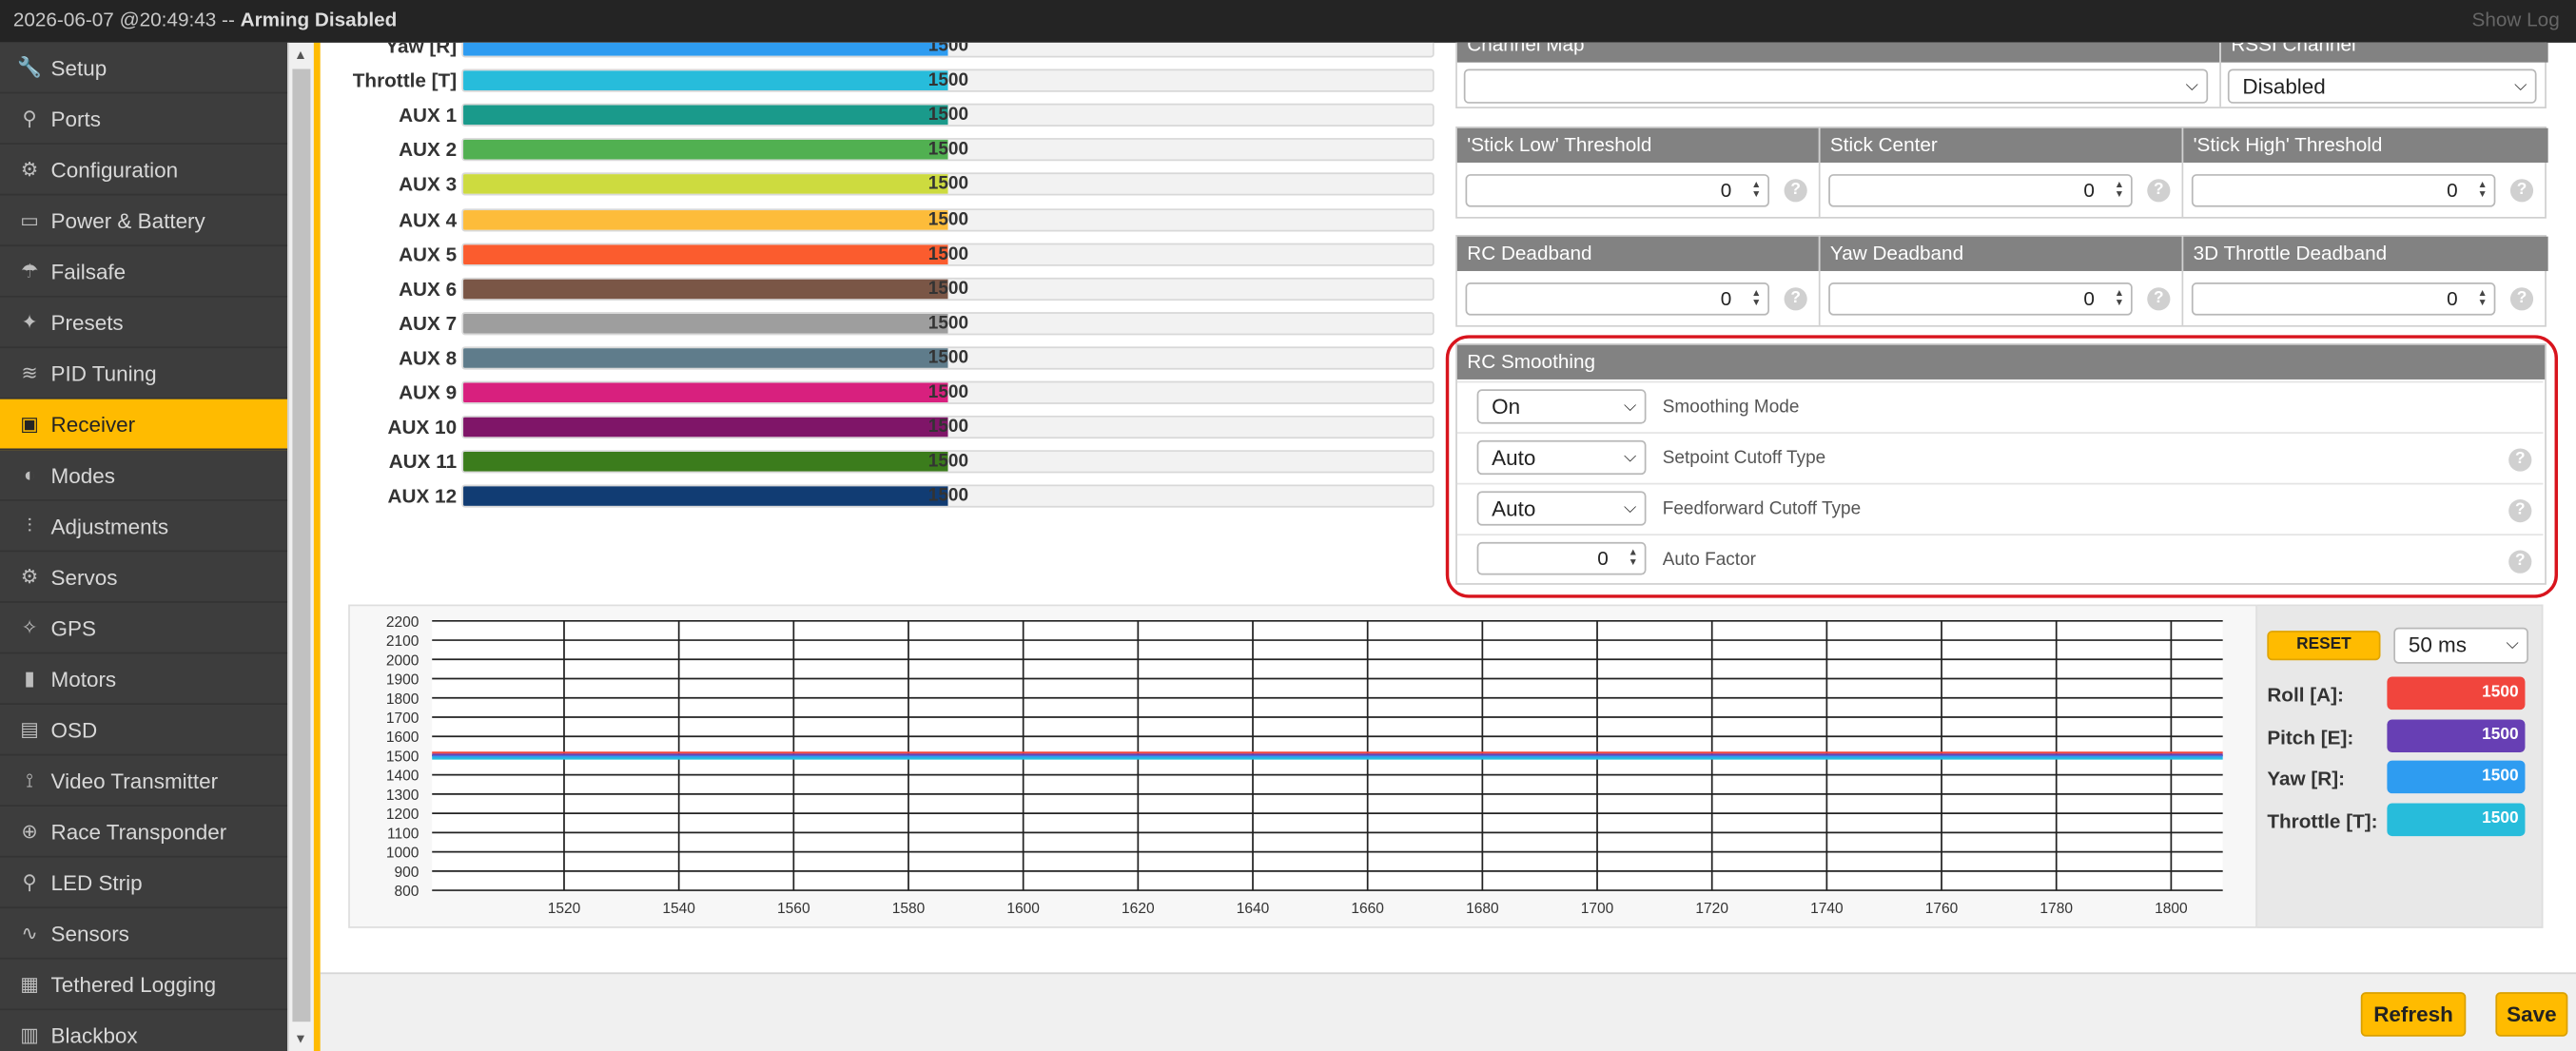 This screenshot has width=2576, height=1051. I want to click on chevron-down-icon: ⌵, so click(2520, 86).